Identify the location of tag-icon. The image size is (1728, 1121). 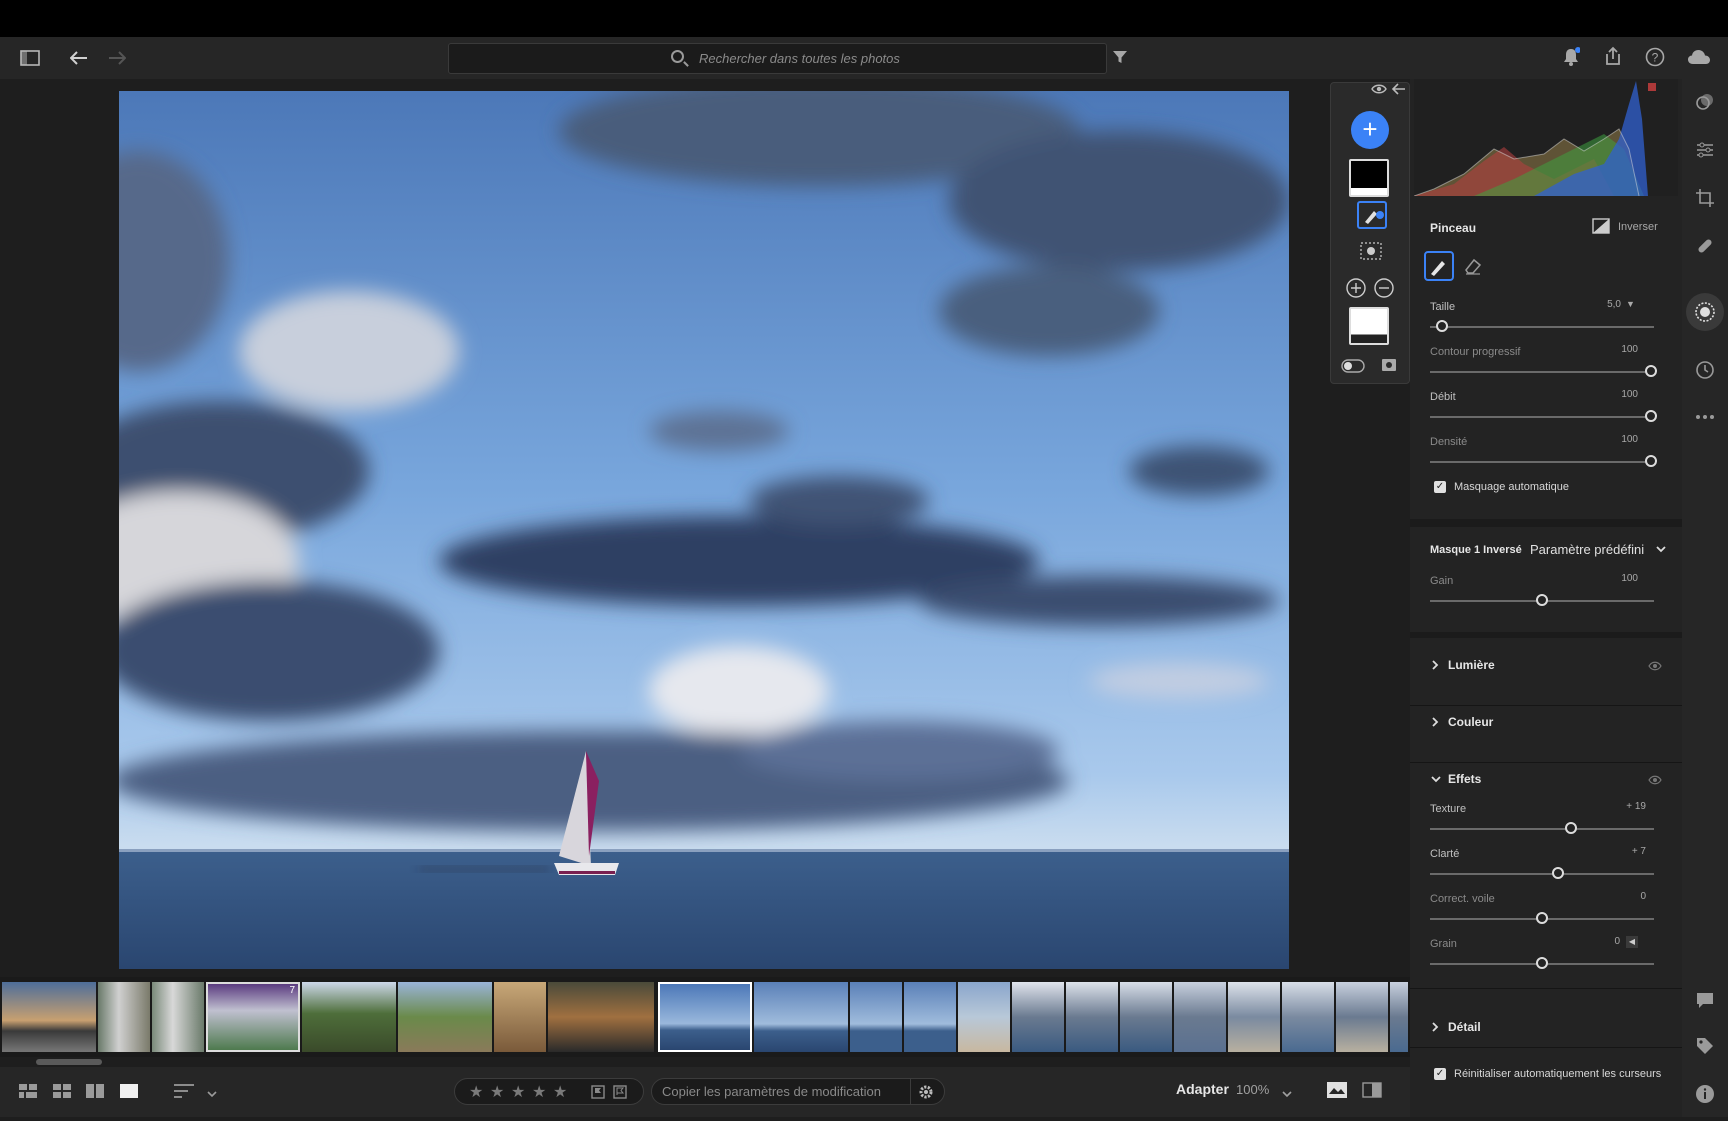
(1705, 1046).